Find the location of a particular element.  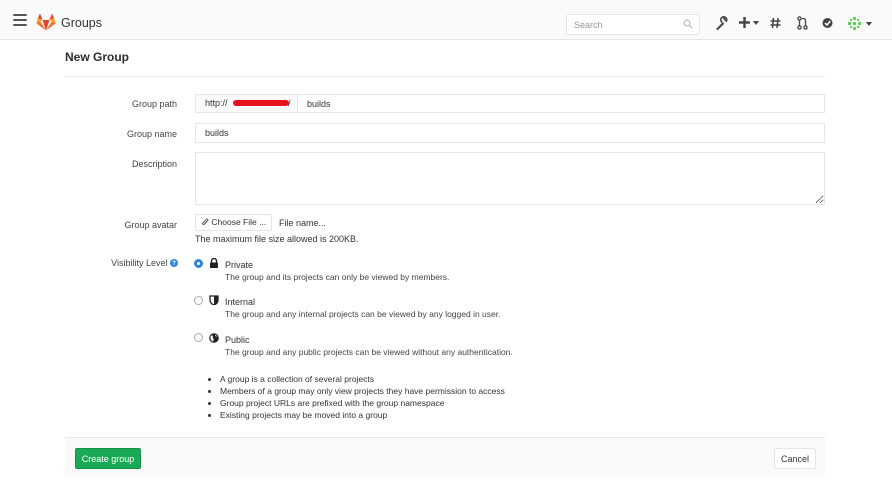

user-menu is located at coordinates (860, 23).